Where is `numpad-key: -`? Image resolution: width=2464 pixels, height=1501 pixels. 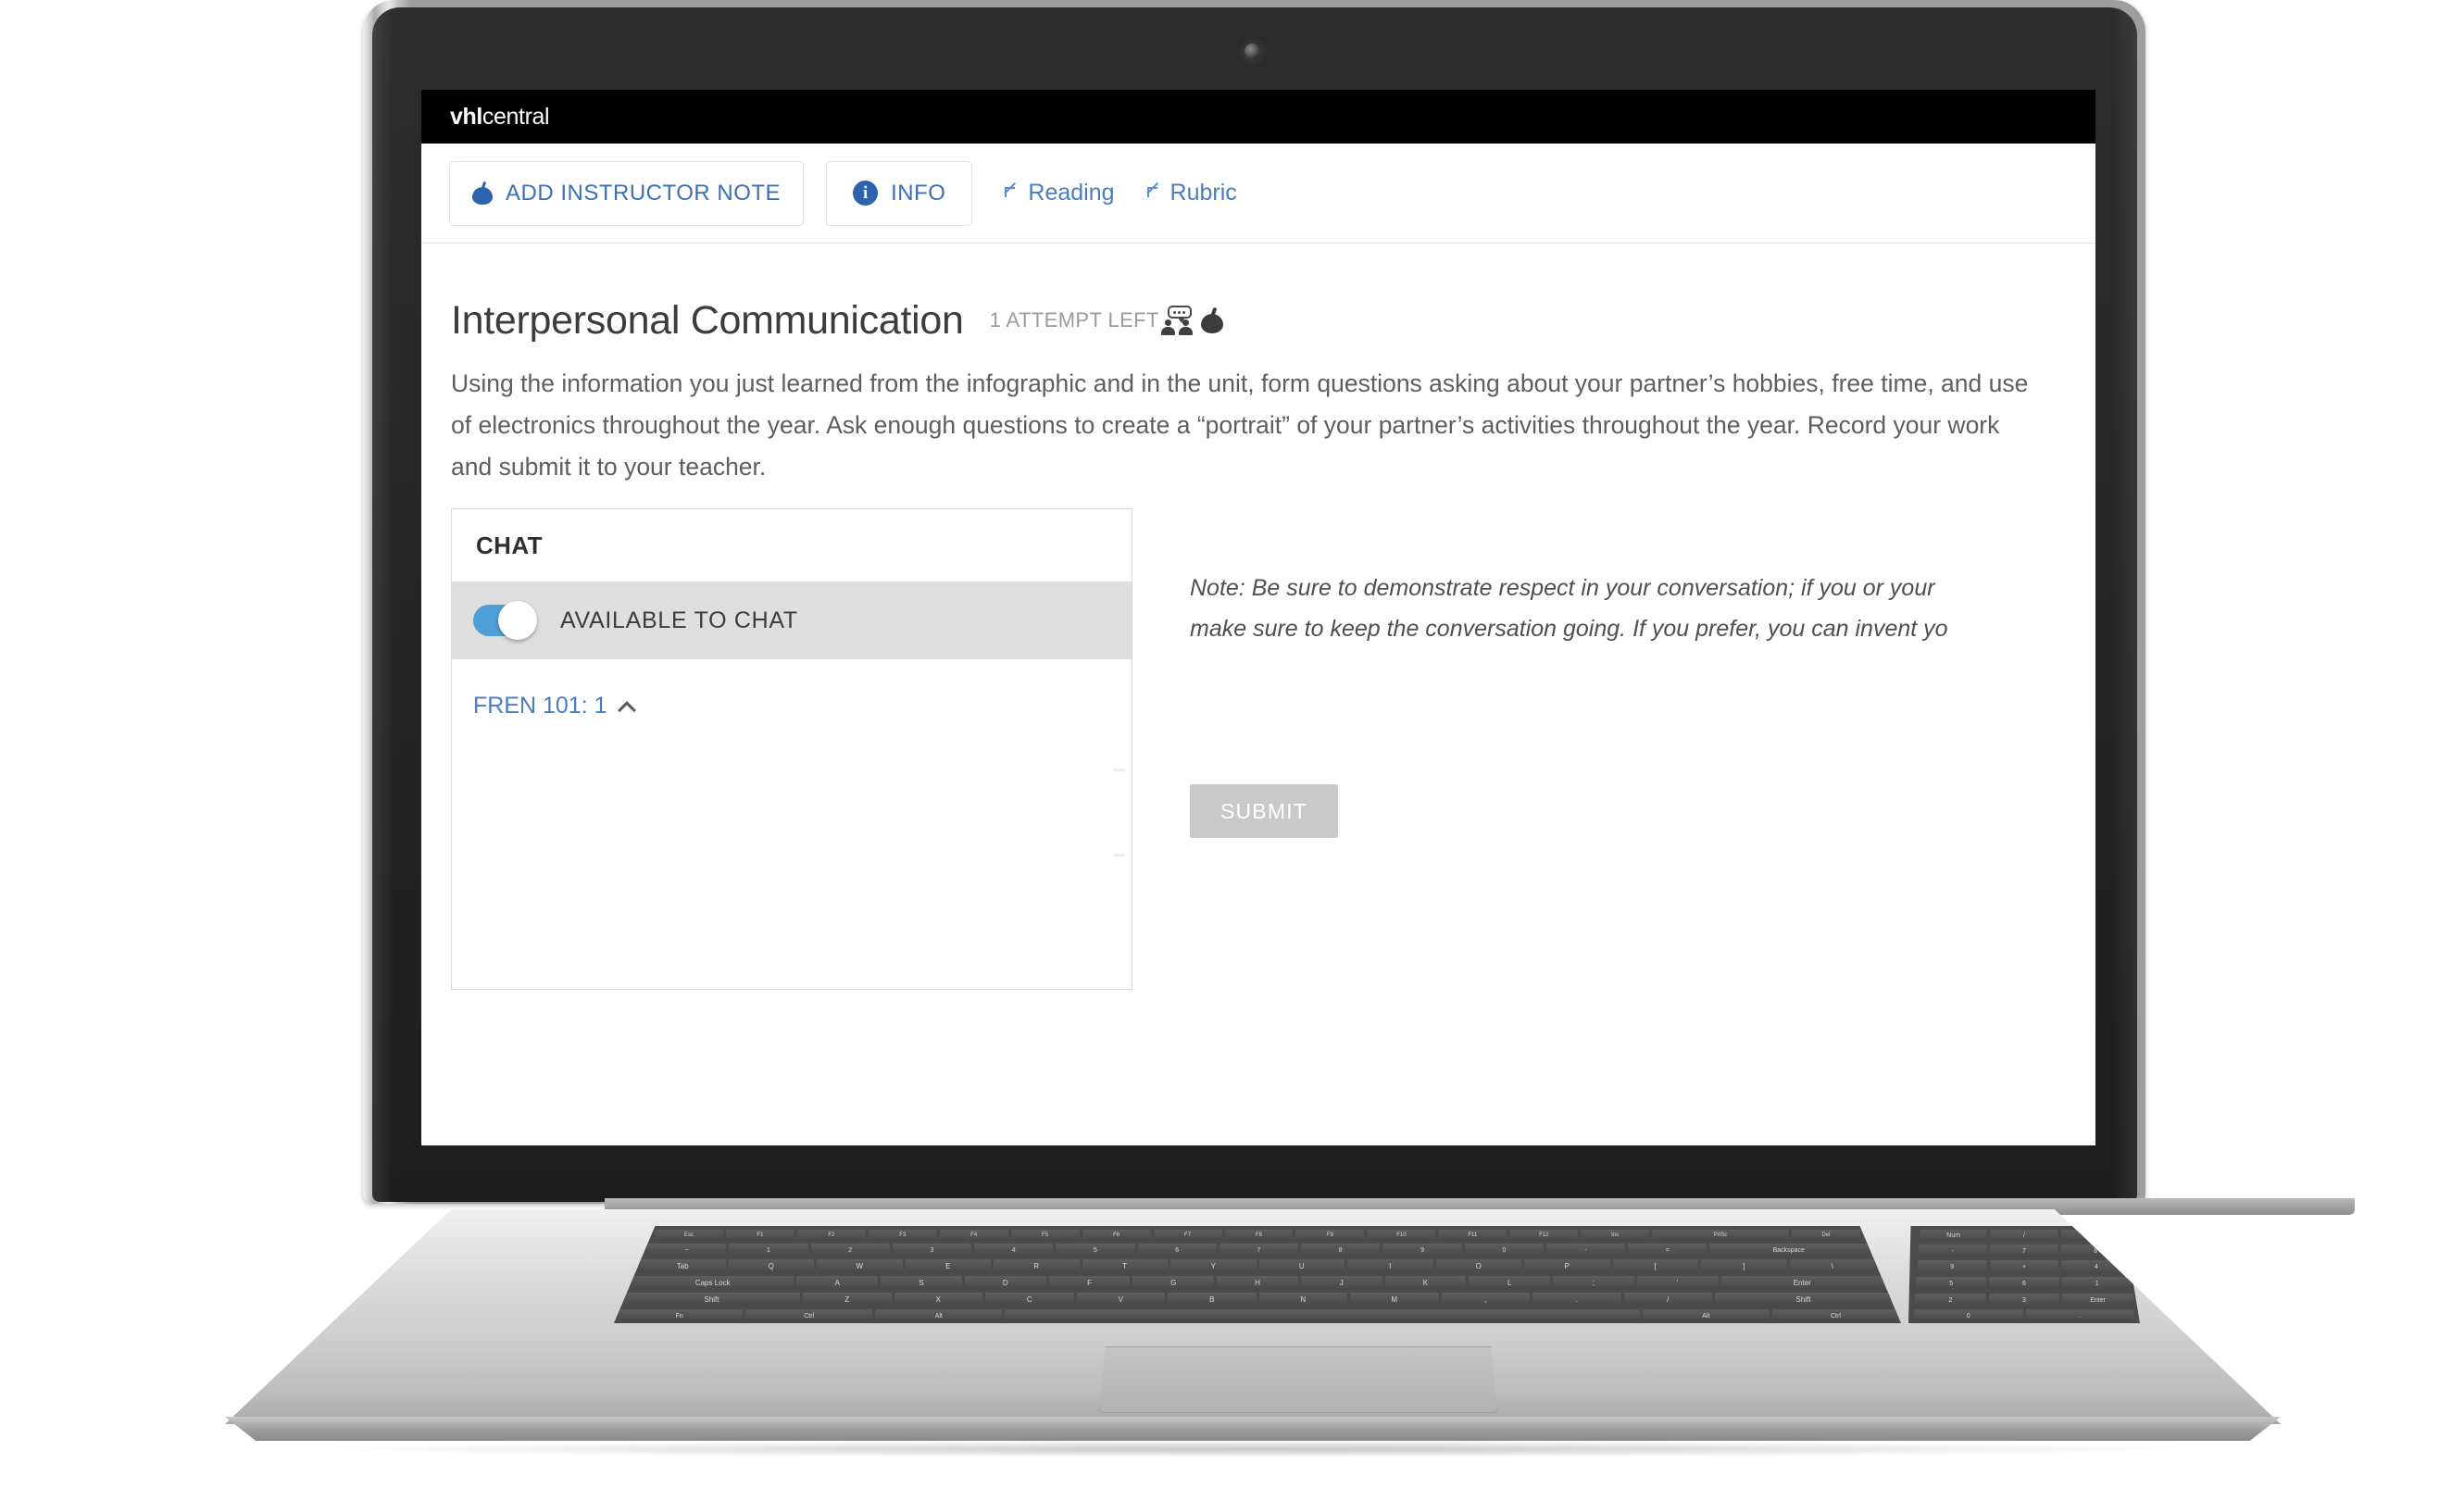 numpad-key: - is located at coordinates (1952, 1251).